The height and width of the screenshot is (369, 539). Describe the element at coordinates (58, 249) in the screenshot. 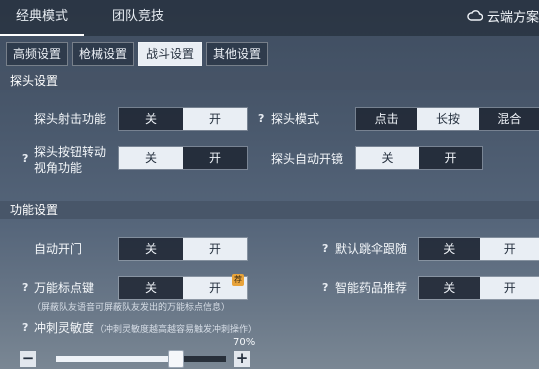

I see `auto-door-label: 自动开门` at that location.